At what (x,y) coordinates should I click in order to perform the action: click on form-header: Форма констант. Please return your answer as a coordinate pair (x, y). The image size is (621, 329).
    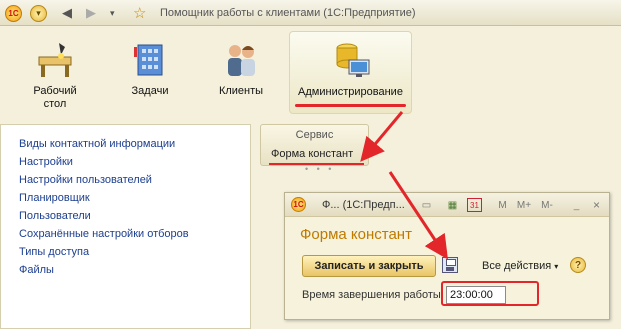
    Looking at the image, I should click on (356, 234).